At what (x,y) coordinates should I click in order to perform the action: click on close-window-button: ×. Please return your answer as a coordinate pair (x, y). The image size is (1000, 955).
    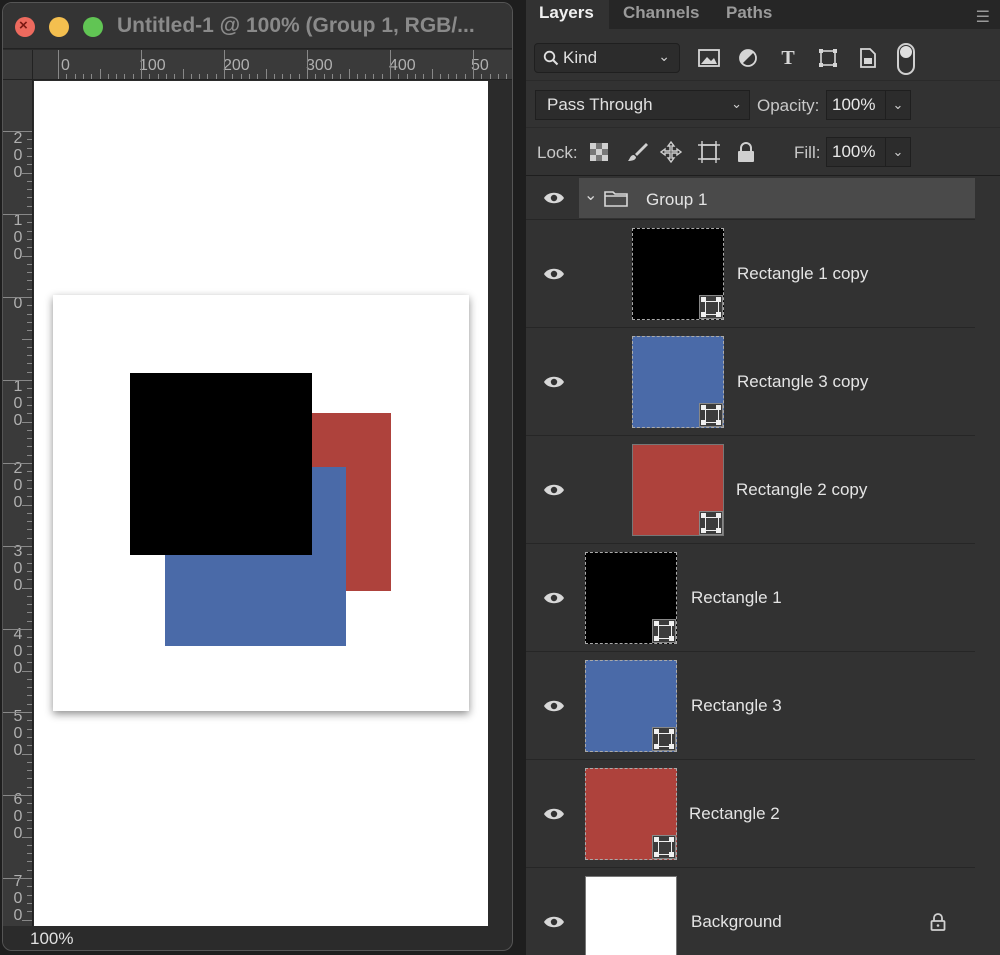
    Looking at the image, I should click on (25, 27).